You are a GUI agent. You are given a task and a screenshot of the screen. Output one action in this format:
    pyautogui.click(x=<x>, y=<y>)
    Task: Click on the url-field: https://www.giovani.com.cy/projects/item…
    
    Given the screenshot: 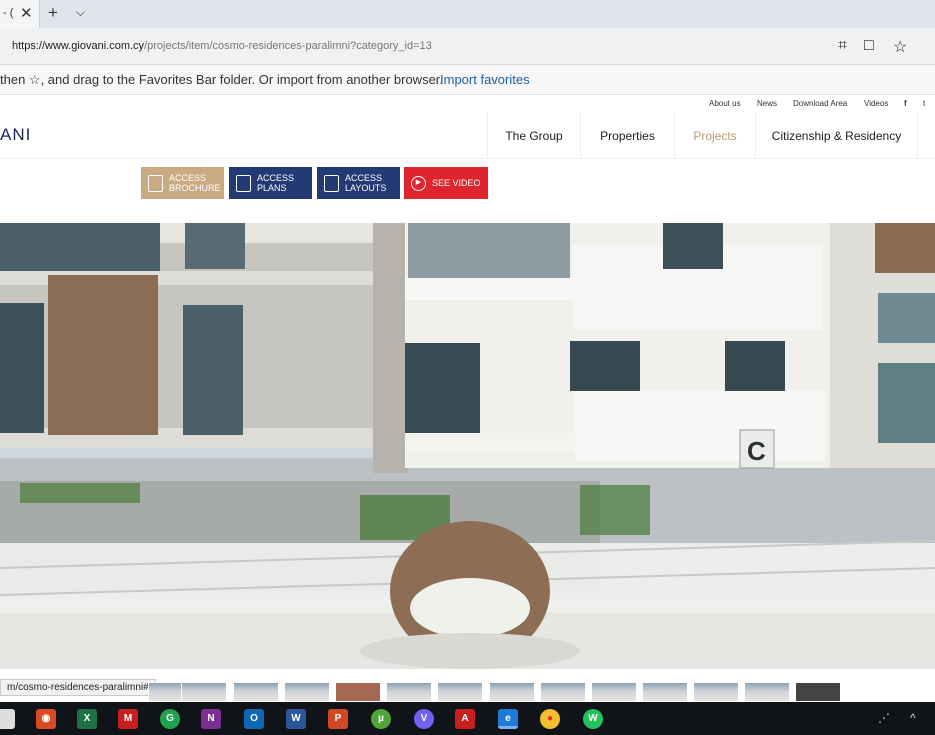 What is the action you would take?
    pyautogui.click(x=222, y=46)
    